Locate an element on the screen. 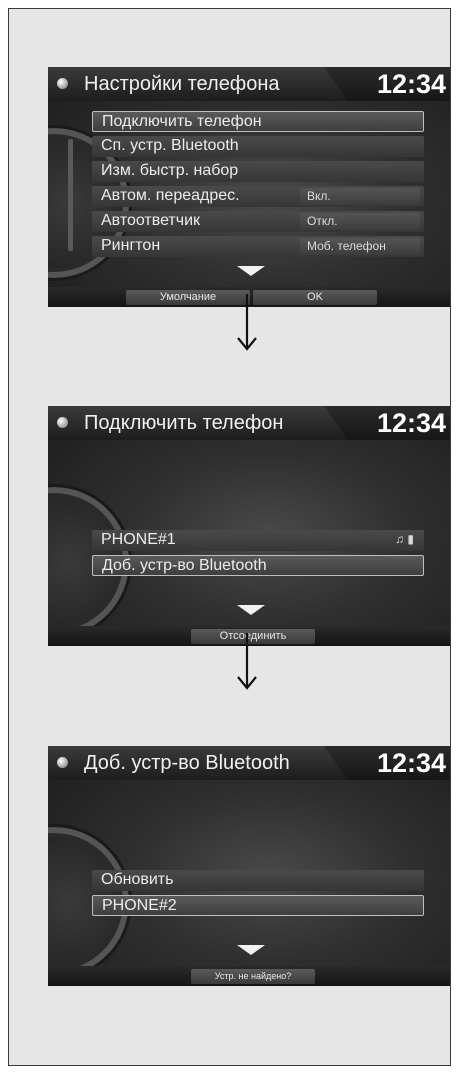 The width and height of the screenshot is (459, 1075). menu-item-label: Автоответчик is located at coordinates (151, 220).